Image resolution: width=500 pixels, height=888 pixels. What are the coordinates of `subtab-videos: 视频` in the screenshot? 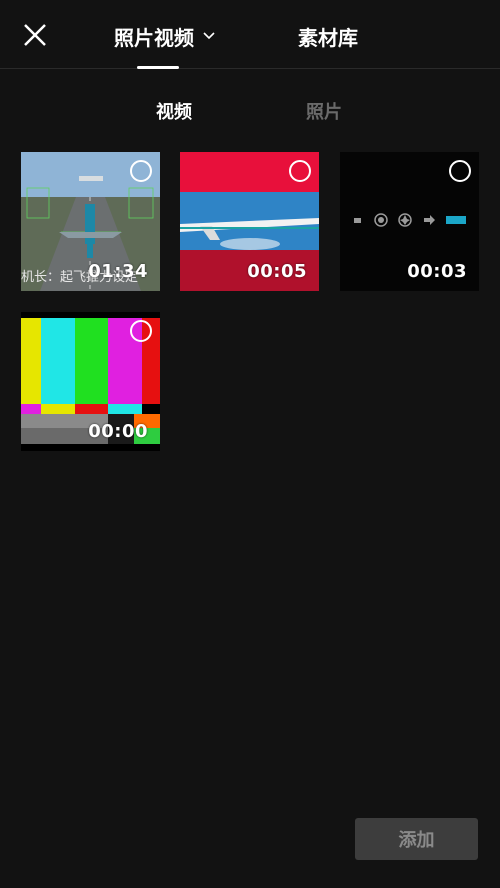 It's located at (174, 111).